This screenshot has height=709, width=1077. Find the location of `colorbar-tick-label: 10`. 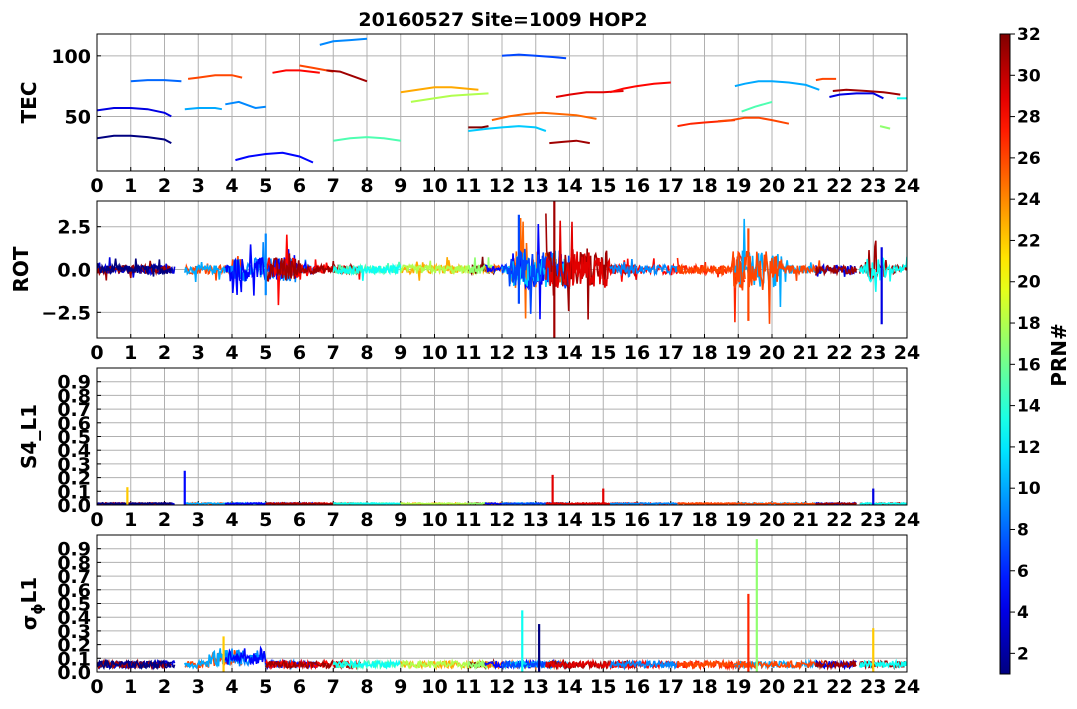

colorbar-tick-label: 10 is located at coordinates (1029, 489).